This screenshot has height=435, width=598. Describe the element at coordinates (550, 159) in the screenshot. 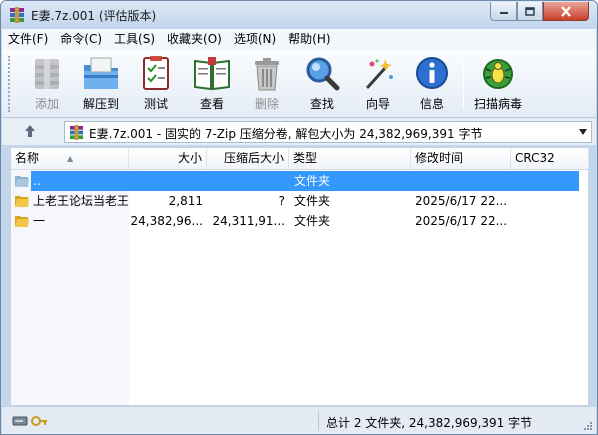

I see `column-header-crc: CRC32` at that location.